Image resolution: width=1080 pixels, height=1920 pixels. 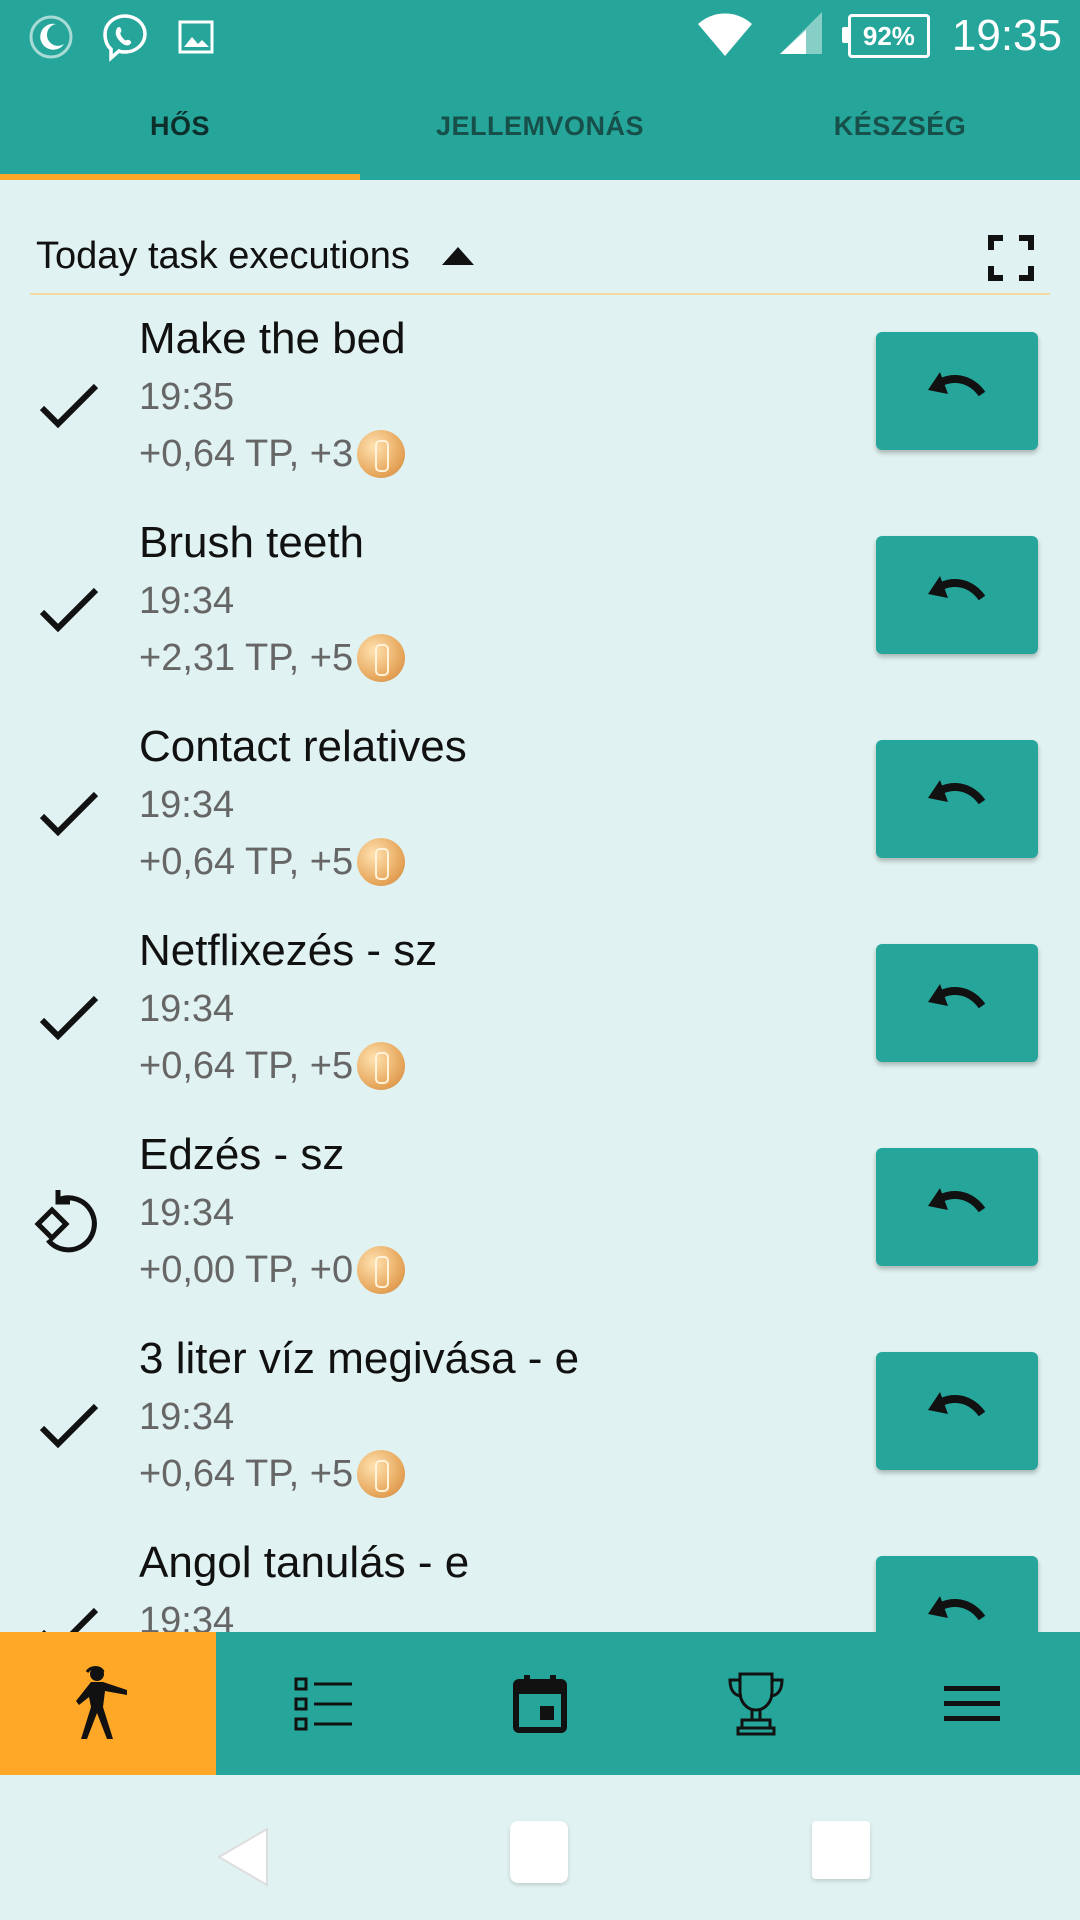 I want to click on task-name: Netflixezés - sz, so click(x=288, y=950).